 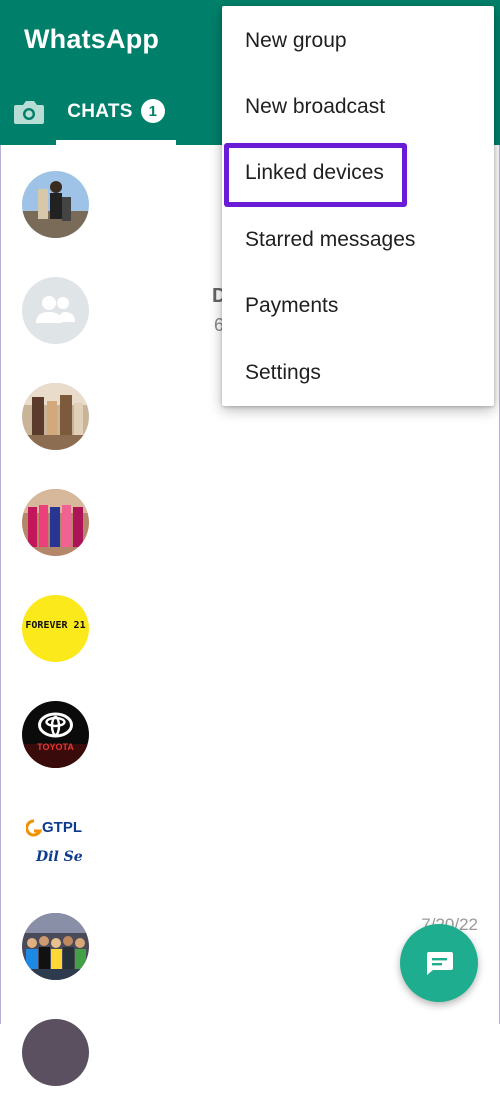 I want to click on gtpl-logo-subtext: Dil Se, so click(x=59, y=857).